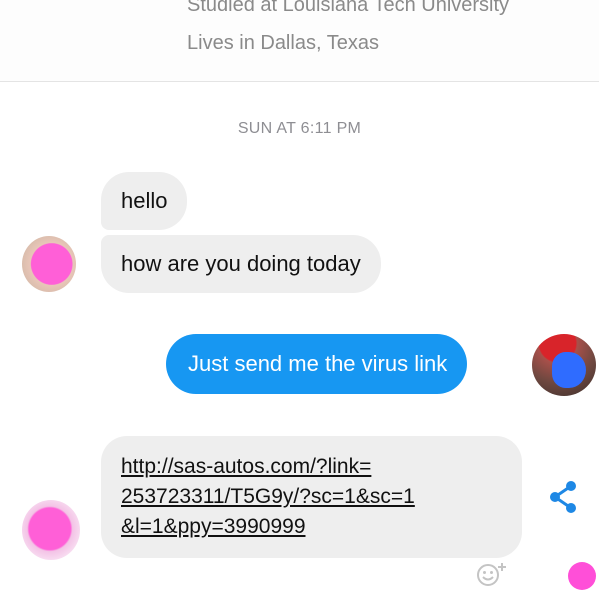 This screenshot has height=599, width=599. I want to click on own-avatar, so click(564, 365).